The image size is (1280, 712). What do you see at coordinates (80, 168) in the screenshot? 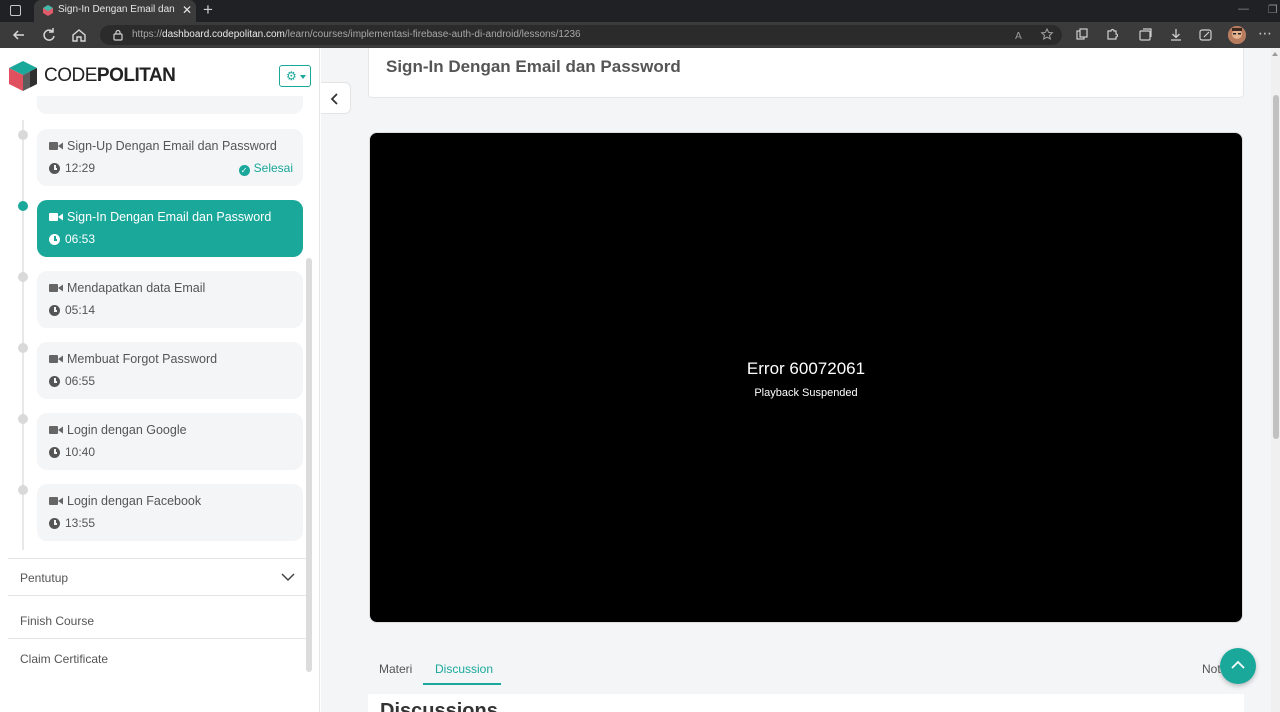
I see `lesson-duration: 12:29` at bounding box center [80, 168].